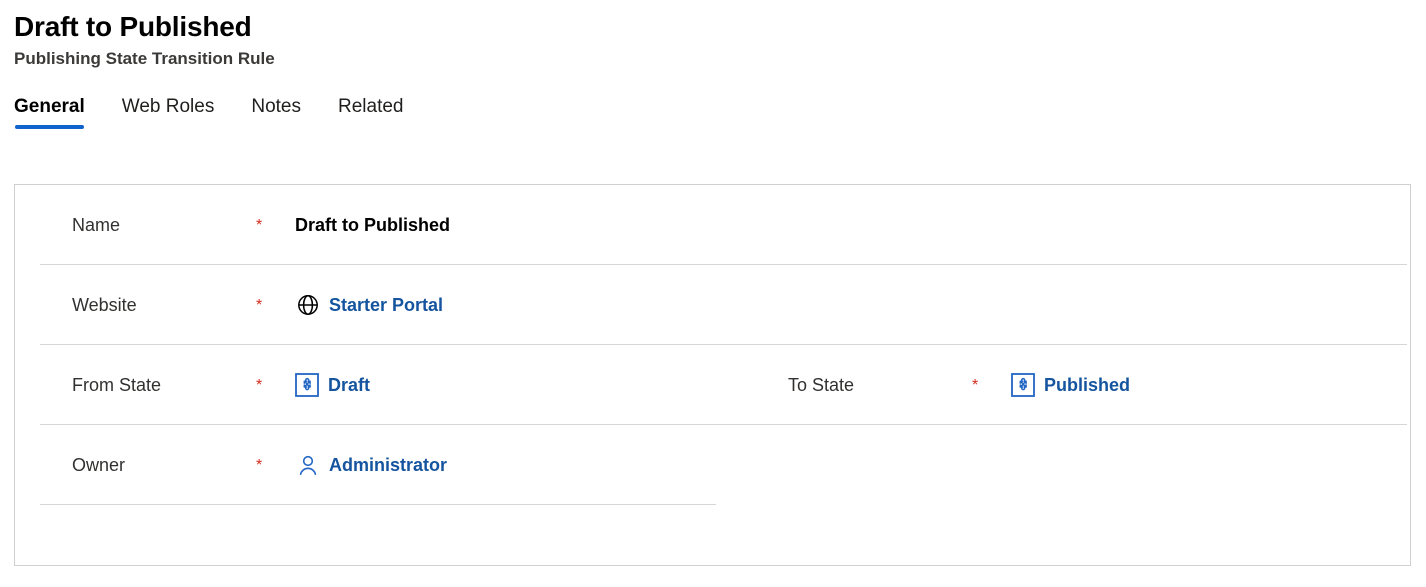 The width and height of the screenshot is (1426, 587). What do you see at coordinates (1087, 385) in the screenshot?
I see `field-to-state-value-link: Published` at bounding box center [1087, 385].